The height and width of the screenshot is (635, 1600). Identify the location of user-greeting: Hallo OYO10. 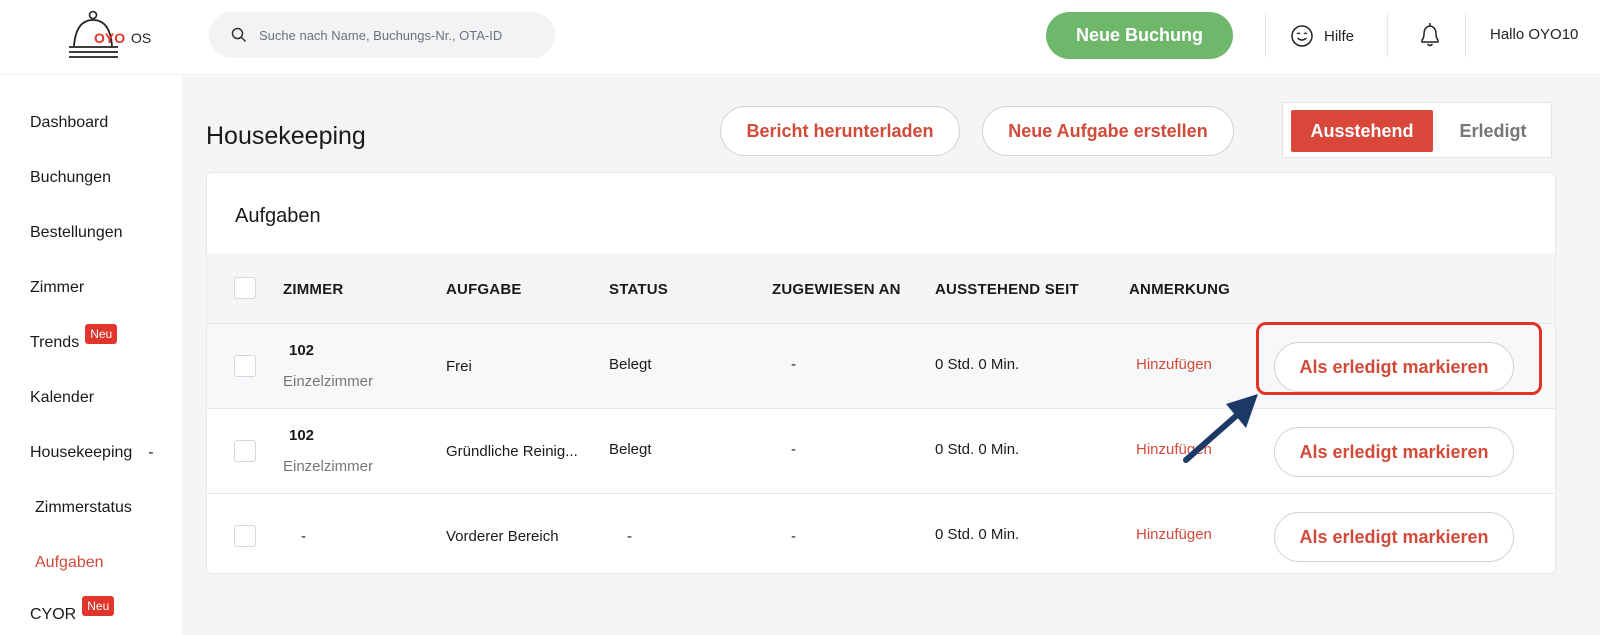
(1534, 34).